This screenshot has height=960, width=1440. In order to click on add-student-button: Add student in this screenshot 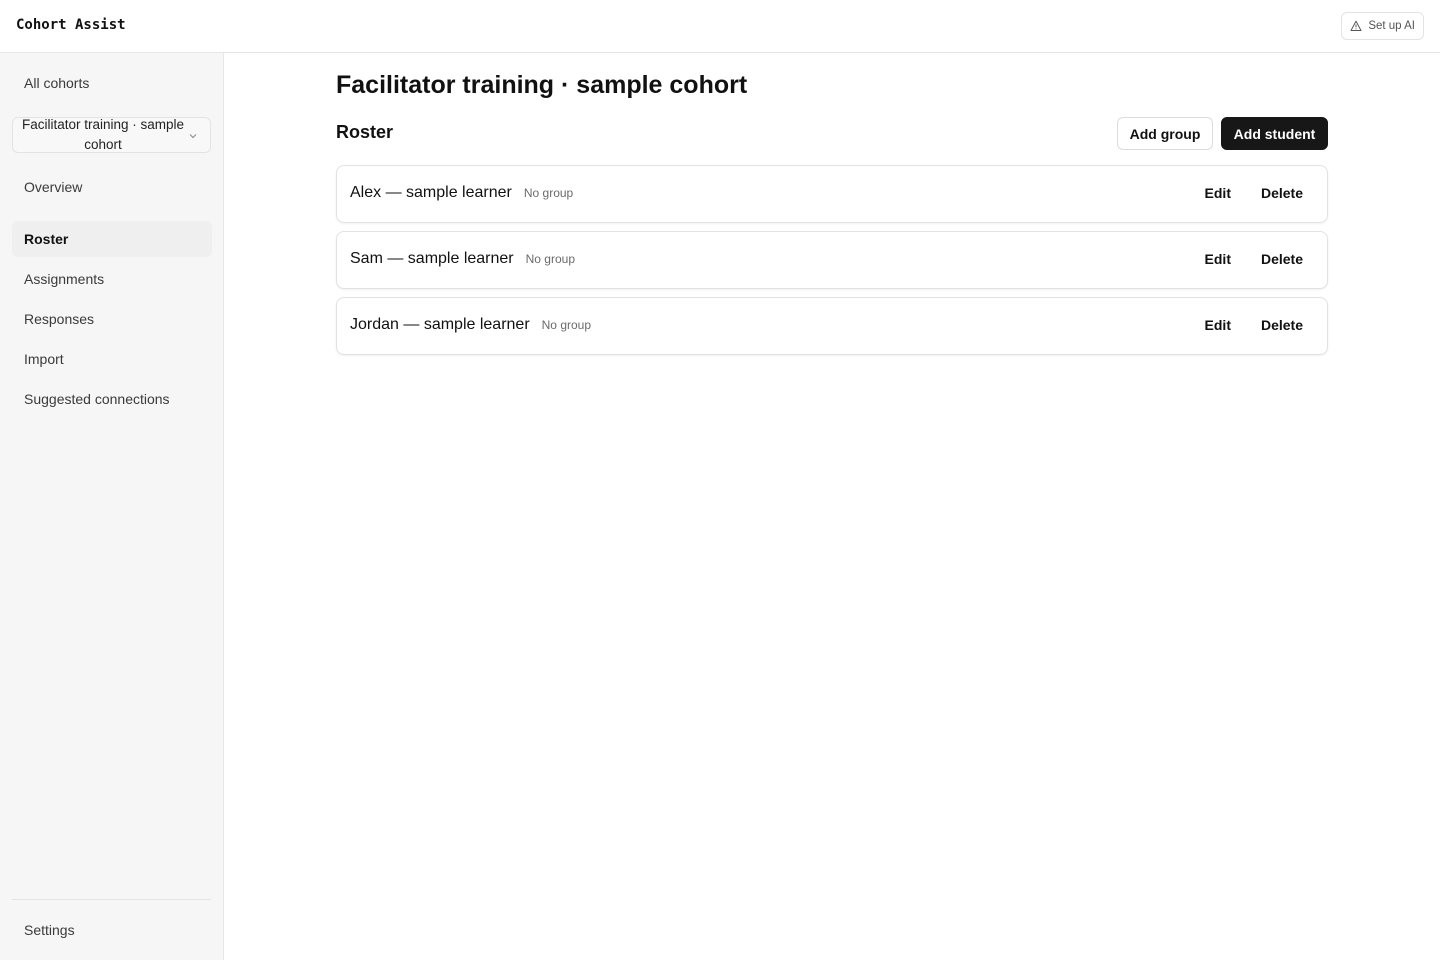, I will do `click(1274, 133)`.